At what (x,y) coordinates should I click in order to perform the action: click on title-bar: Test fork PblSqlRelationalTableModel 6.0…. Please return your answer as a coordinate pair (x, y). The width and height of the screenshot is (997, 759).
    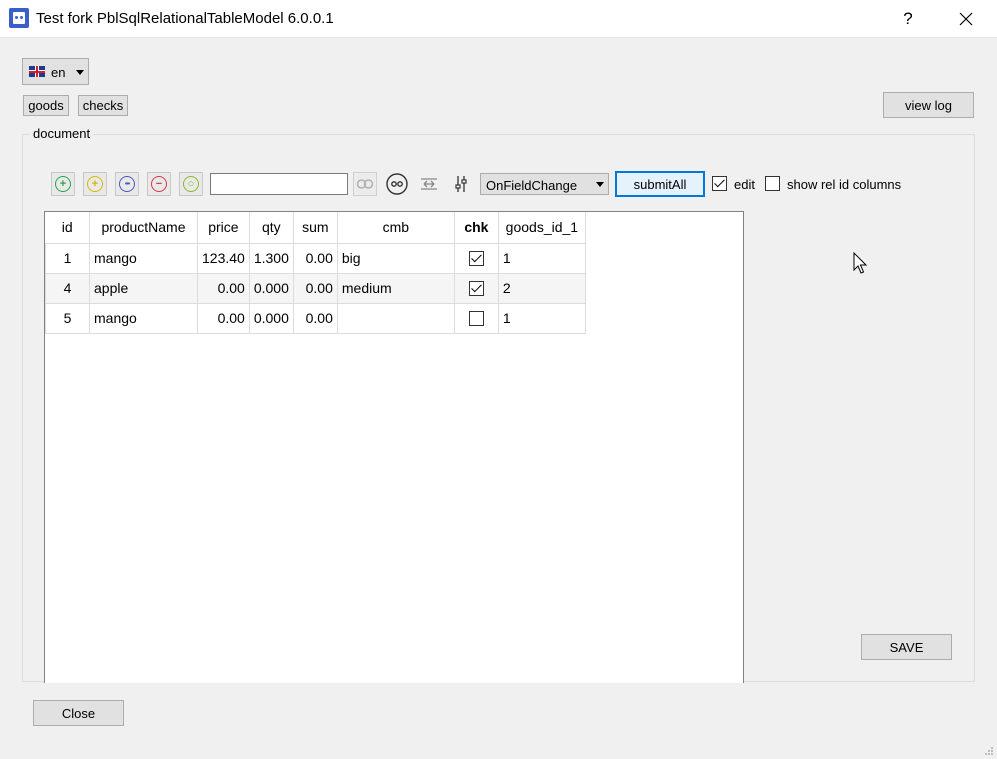
    Looking at the image, I should click on (498, 19).